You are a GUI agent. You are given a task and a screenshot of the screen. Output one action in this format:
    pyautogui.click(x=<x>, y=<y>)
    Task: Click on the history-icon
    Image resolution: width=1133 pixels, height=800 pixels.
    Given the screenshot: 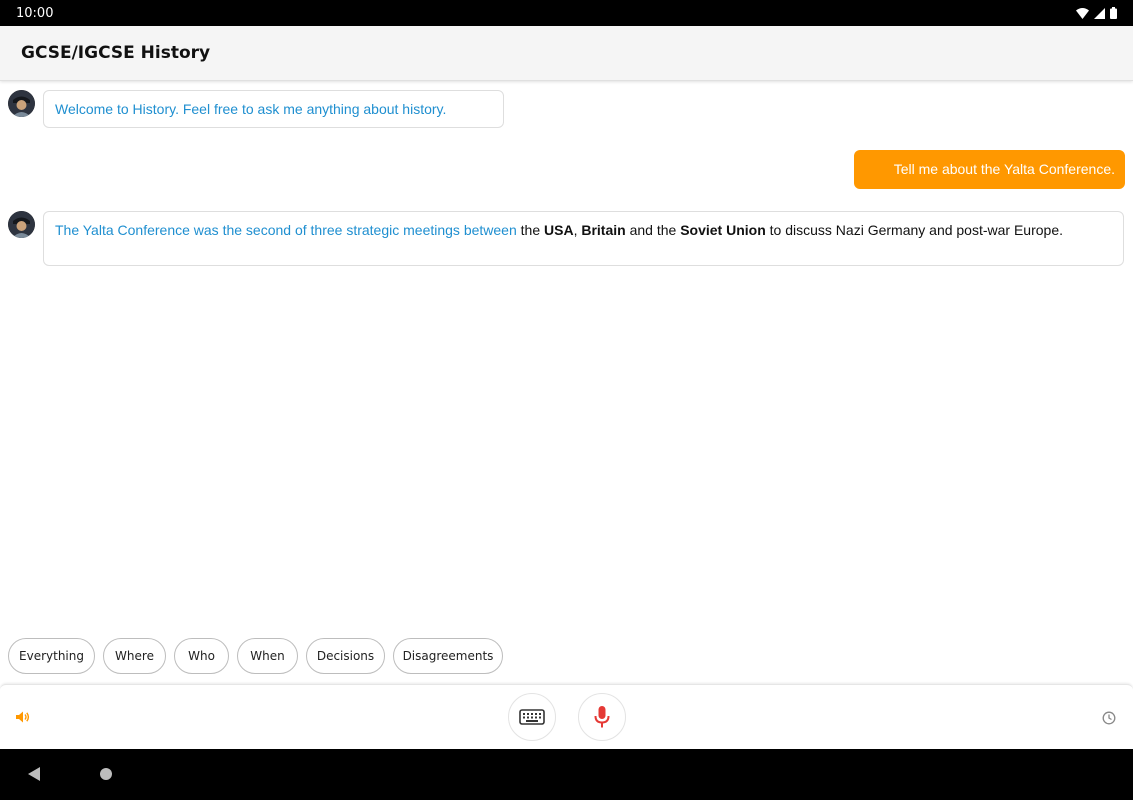 What is the action you would take?
    pyautogui.click(x=1109, y=718)
    